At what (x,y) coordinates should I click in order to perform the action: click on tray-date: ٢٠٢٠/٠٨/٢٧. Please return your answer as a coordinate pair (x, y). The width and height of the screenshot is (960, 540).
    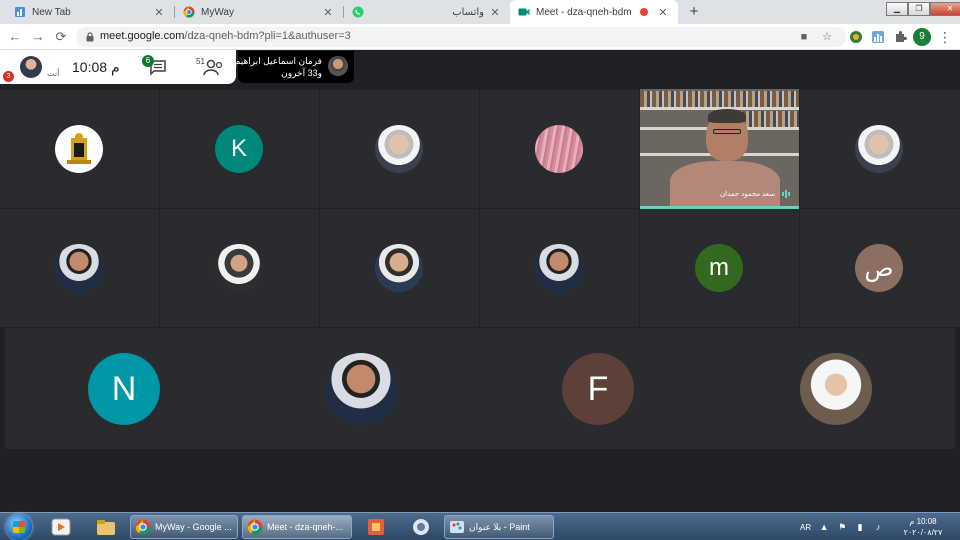
    Looking at the image, I should click on (923, 532).